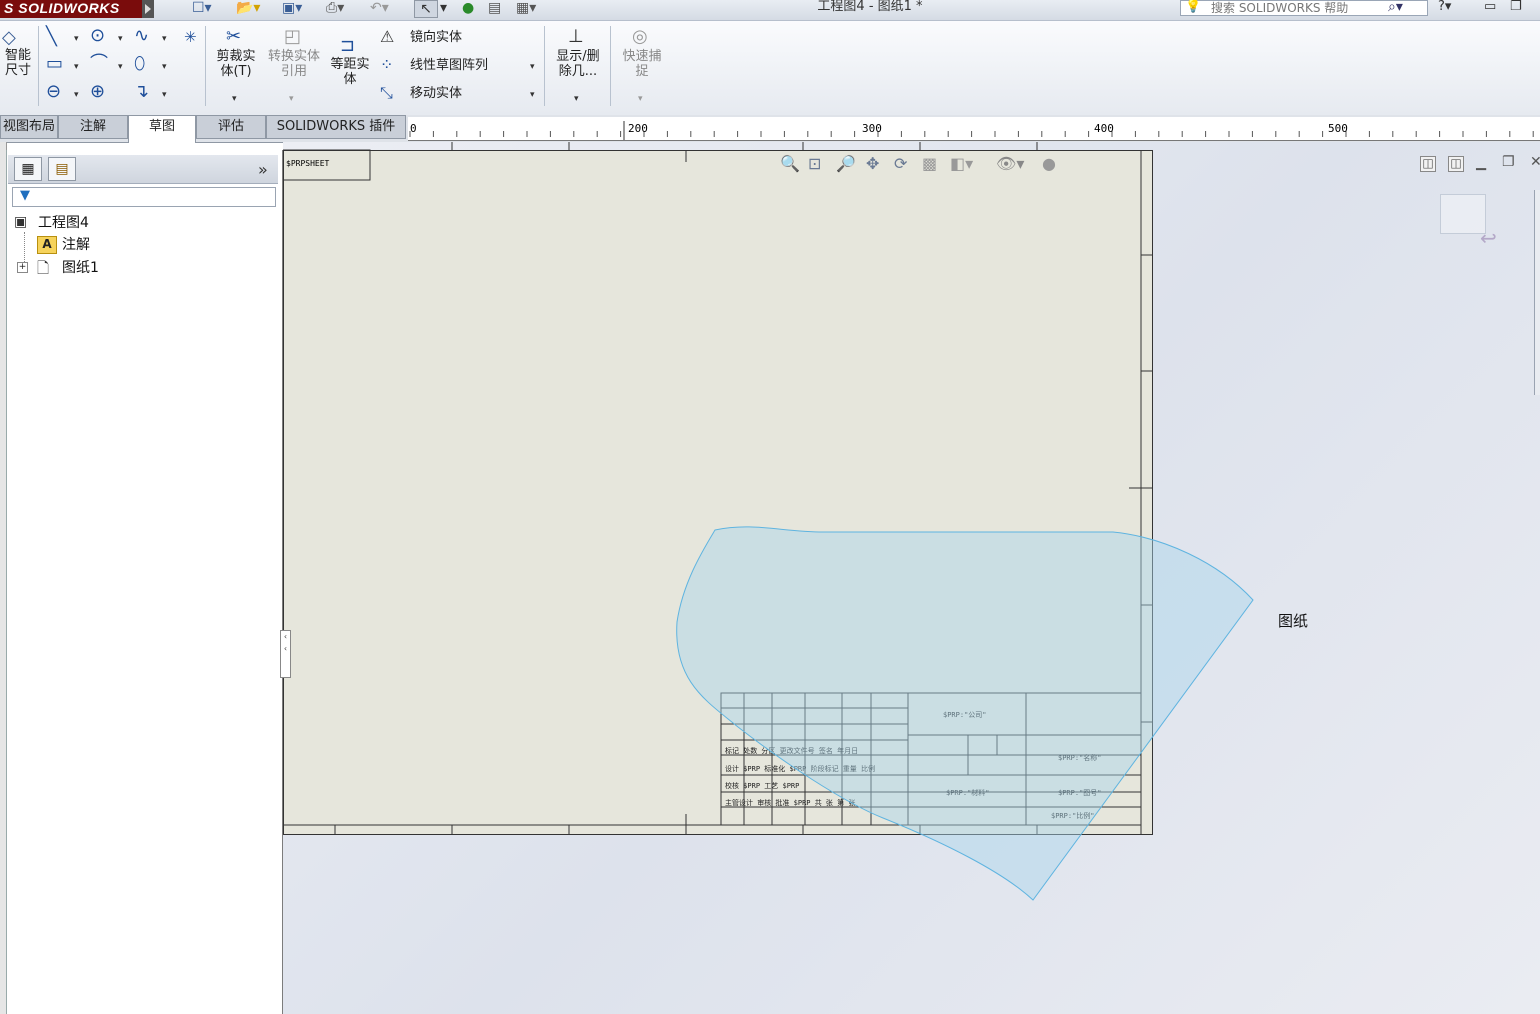 The image size is (1540, 1014). Describe the element at coordinates (164, 39) in the screenshot. I see `spline-dropdown-icon: ▾` at that location.